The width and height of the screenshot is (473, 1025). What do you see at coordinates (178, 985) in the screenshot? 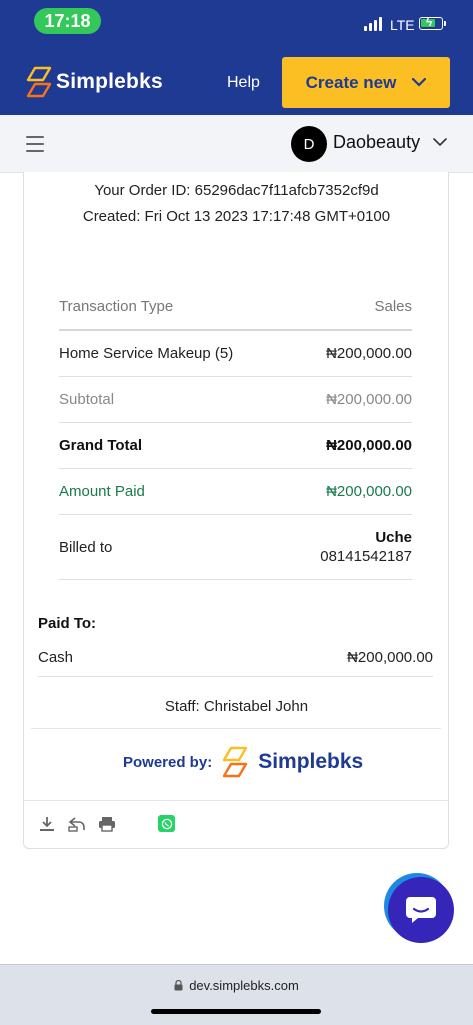
I see `lock-icon` at bounding box center [178, 985].